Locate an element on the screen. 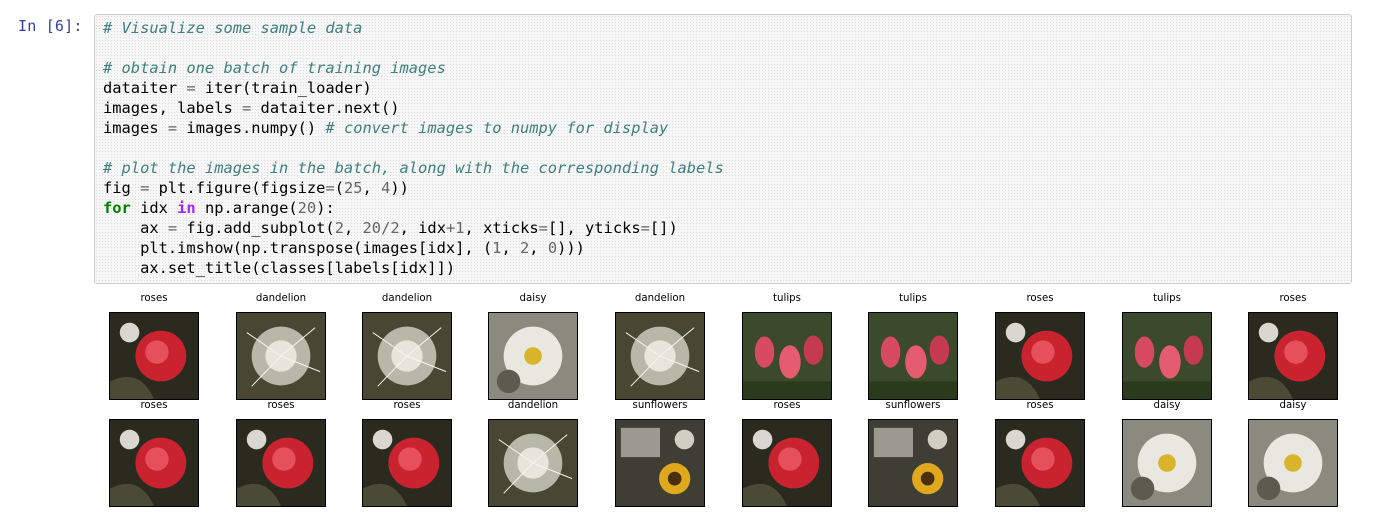 This screenshot has width=1400, height=524. code-line-4: dataiter = iter(train_loader) is located at coordinates (237, 88).